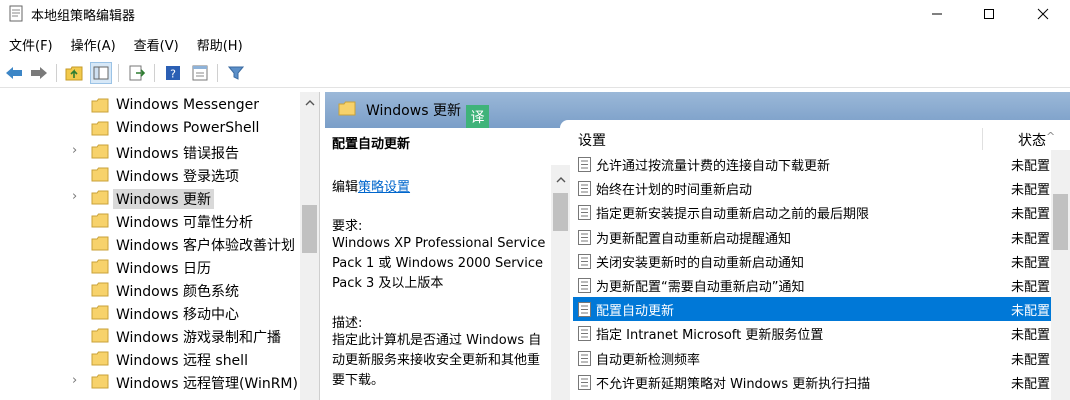  What do you see at coordinates (150, 312) in the screenshot?
I see `tree-item: Windows 移动中心` at bounding box center [150, 312].